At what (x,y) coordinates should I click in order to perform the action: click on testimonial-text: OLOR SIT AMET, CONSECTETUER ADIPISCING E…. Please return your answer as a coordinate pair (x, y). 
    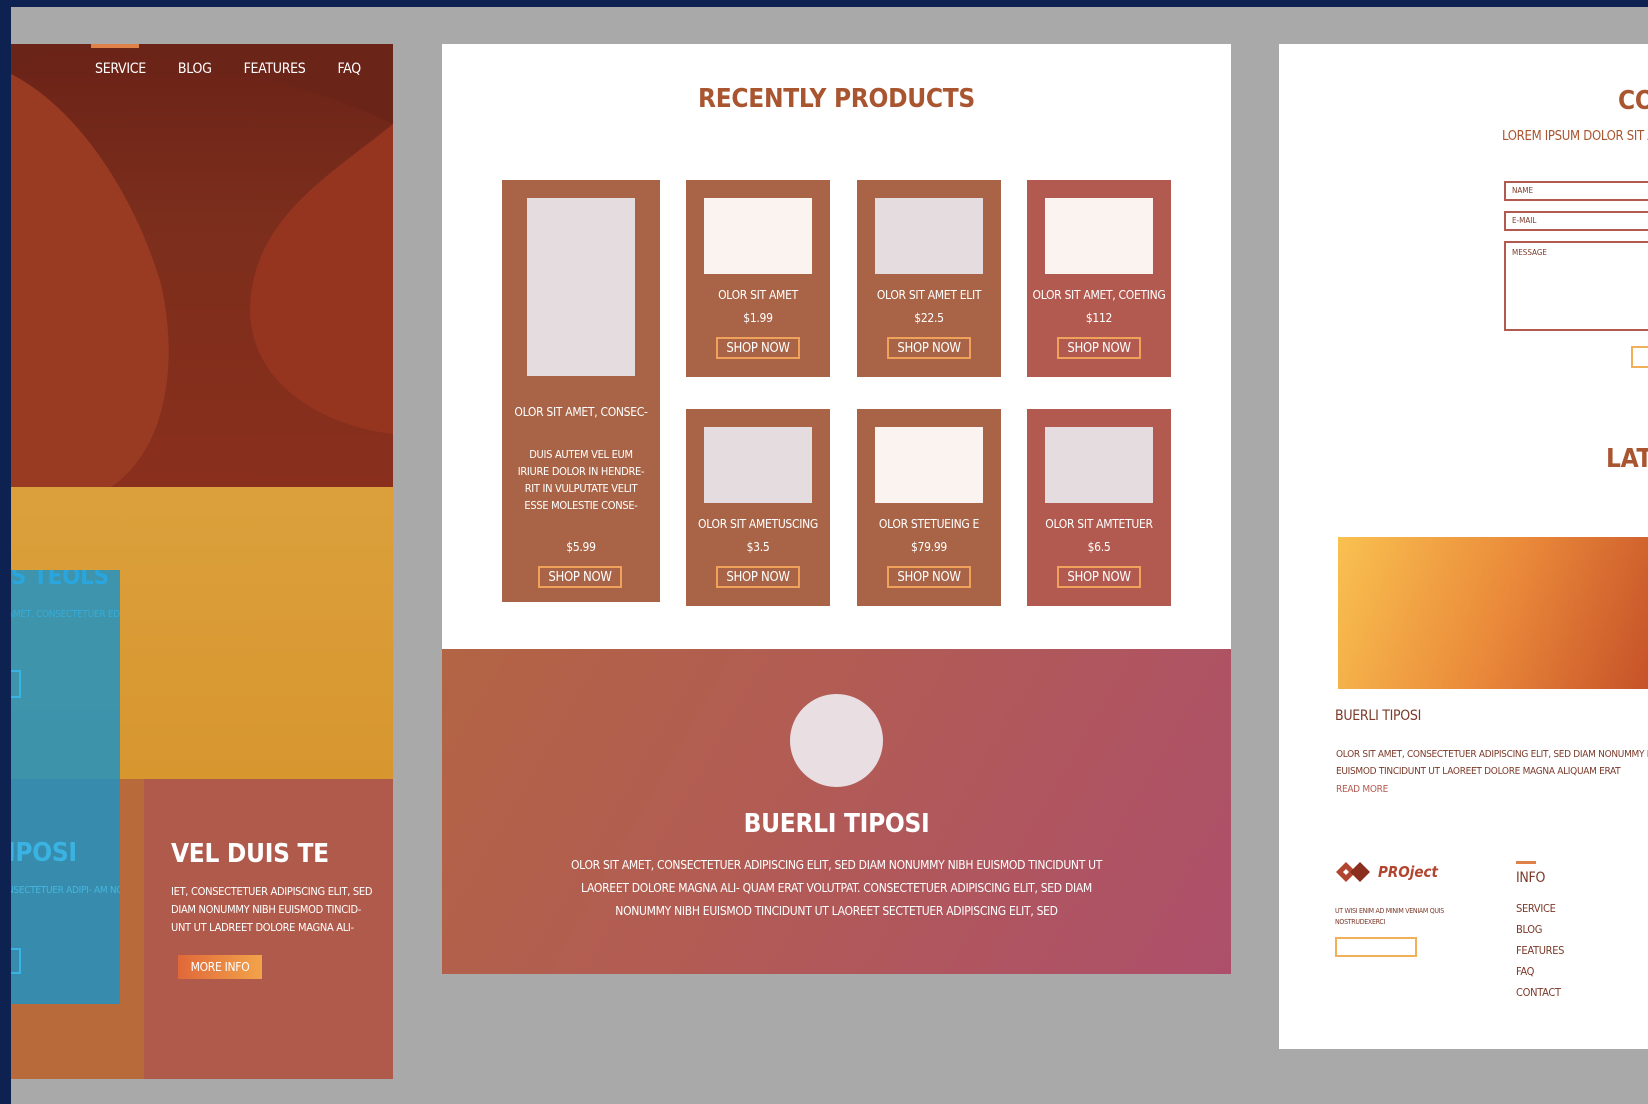
    Looking at the image, I should click on (836, 888).